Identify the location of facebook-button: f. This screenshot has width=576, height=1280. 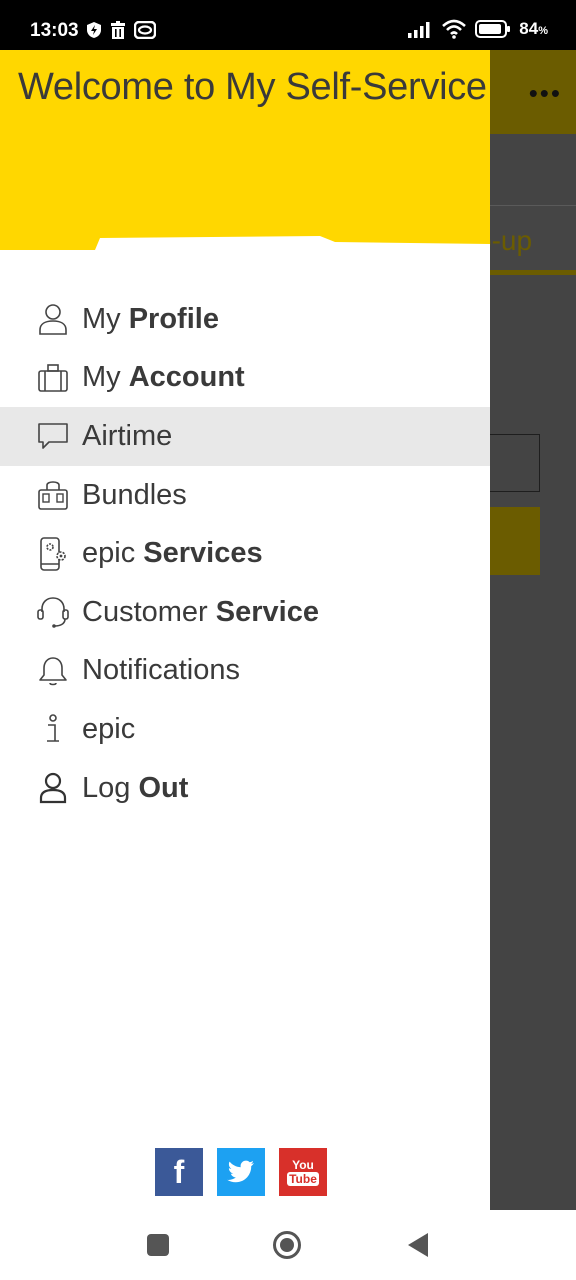
(179, 1172).